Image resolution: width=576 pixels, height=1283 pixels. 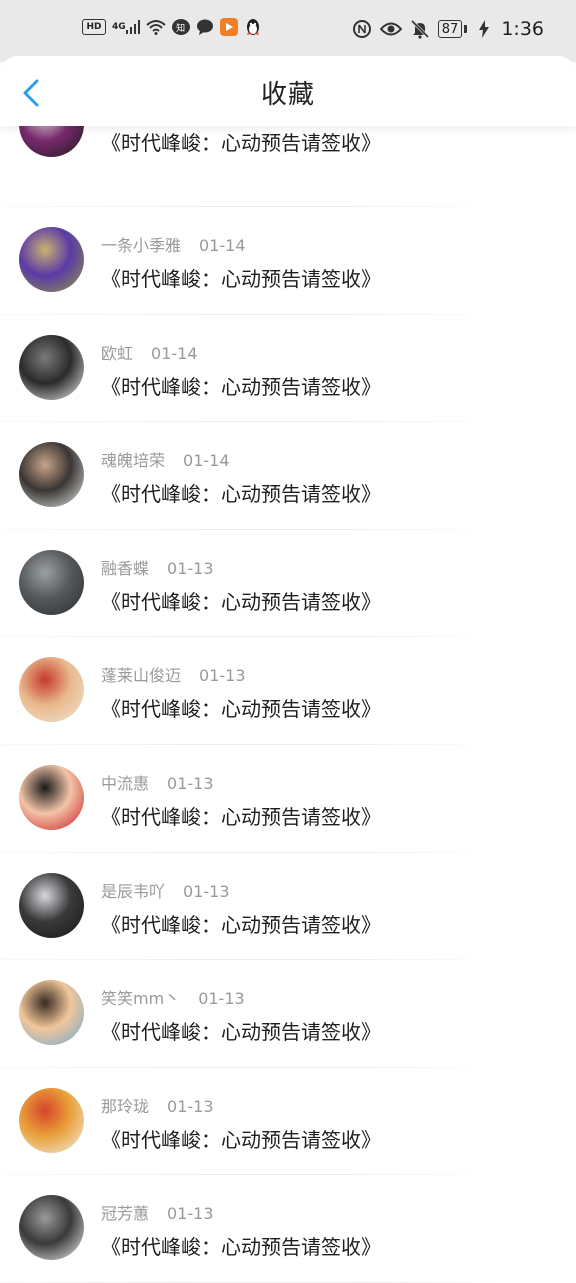 I want to click on item-meta: 冠芳蕙 01-13, so click(x=157, y=1212).